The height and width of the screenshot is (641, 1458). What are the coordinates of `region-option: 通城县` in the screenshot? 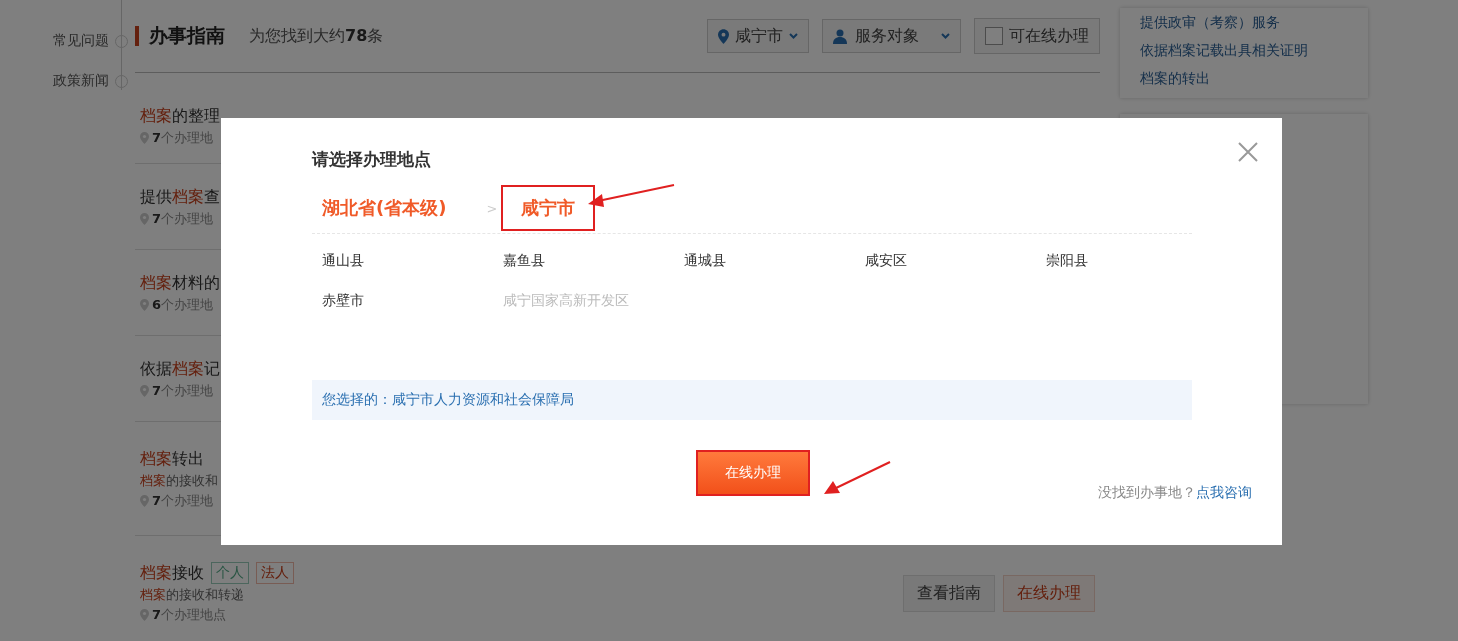 It's located at (705, 261).